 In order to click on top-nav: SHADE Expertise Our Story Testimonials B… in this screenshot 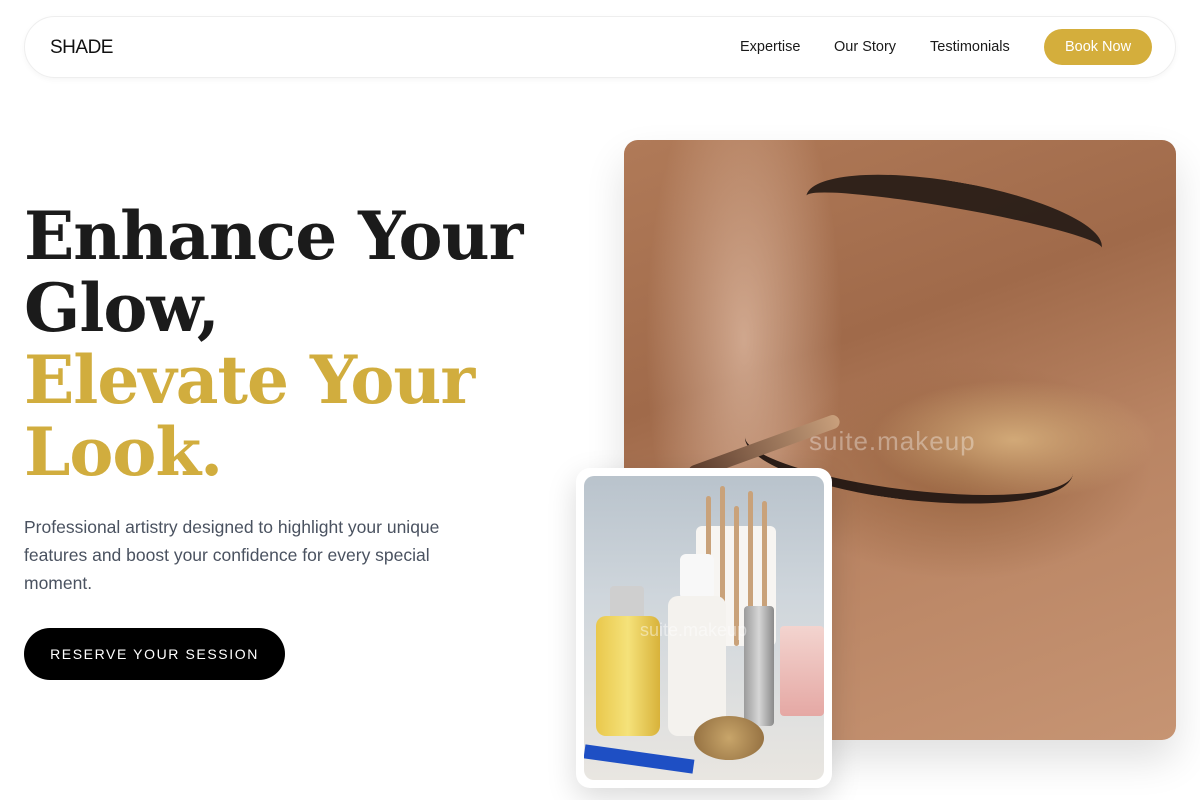, I will do `click(600, 47)`.